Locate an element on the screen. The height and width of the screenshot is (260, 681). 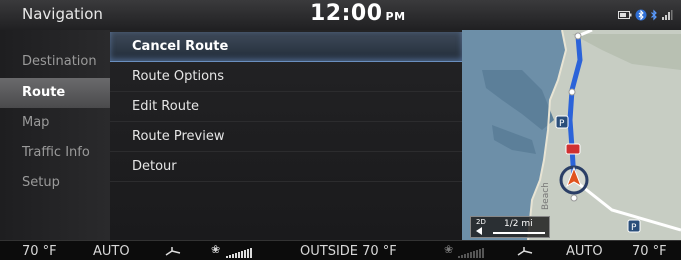
route-waypoint-mid is located at coordinates (572, 92).